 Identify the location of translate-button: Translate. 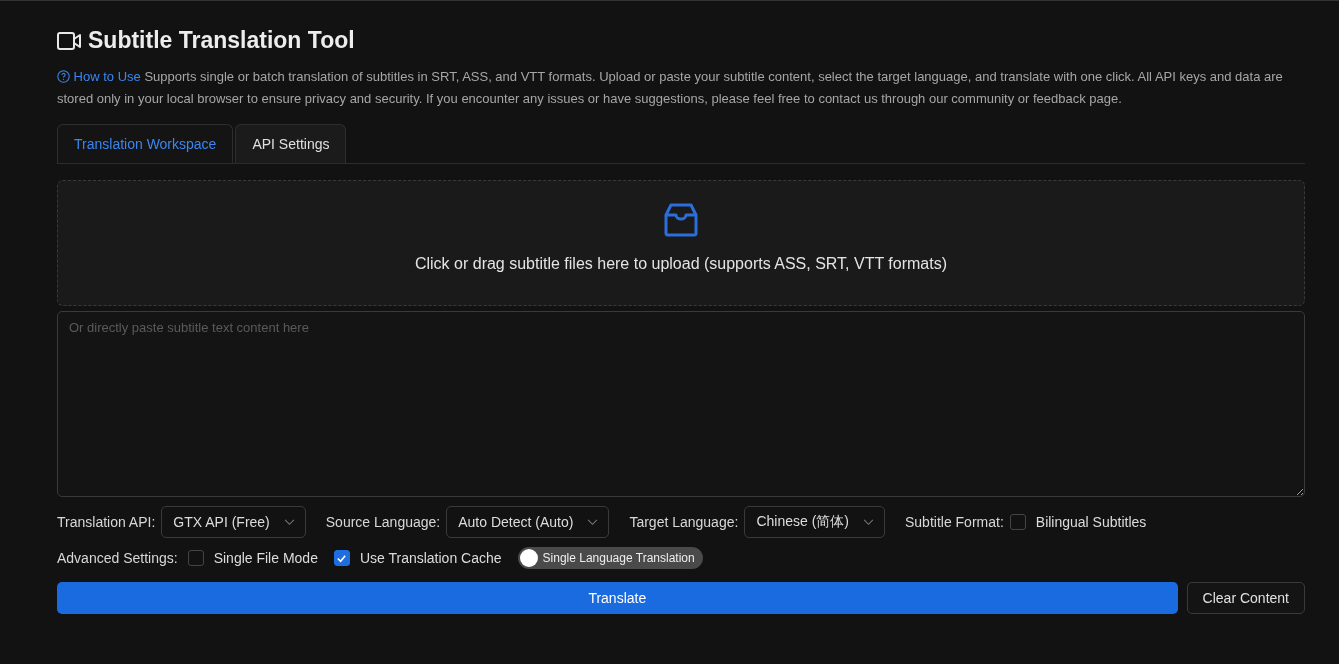
(617, 598).